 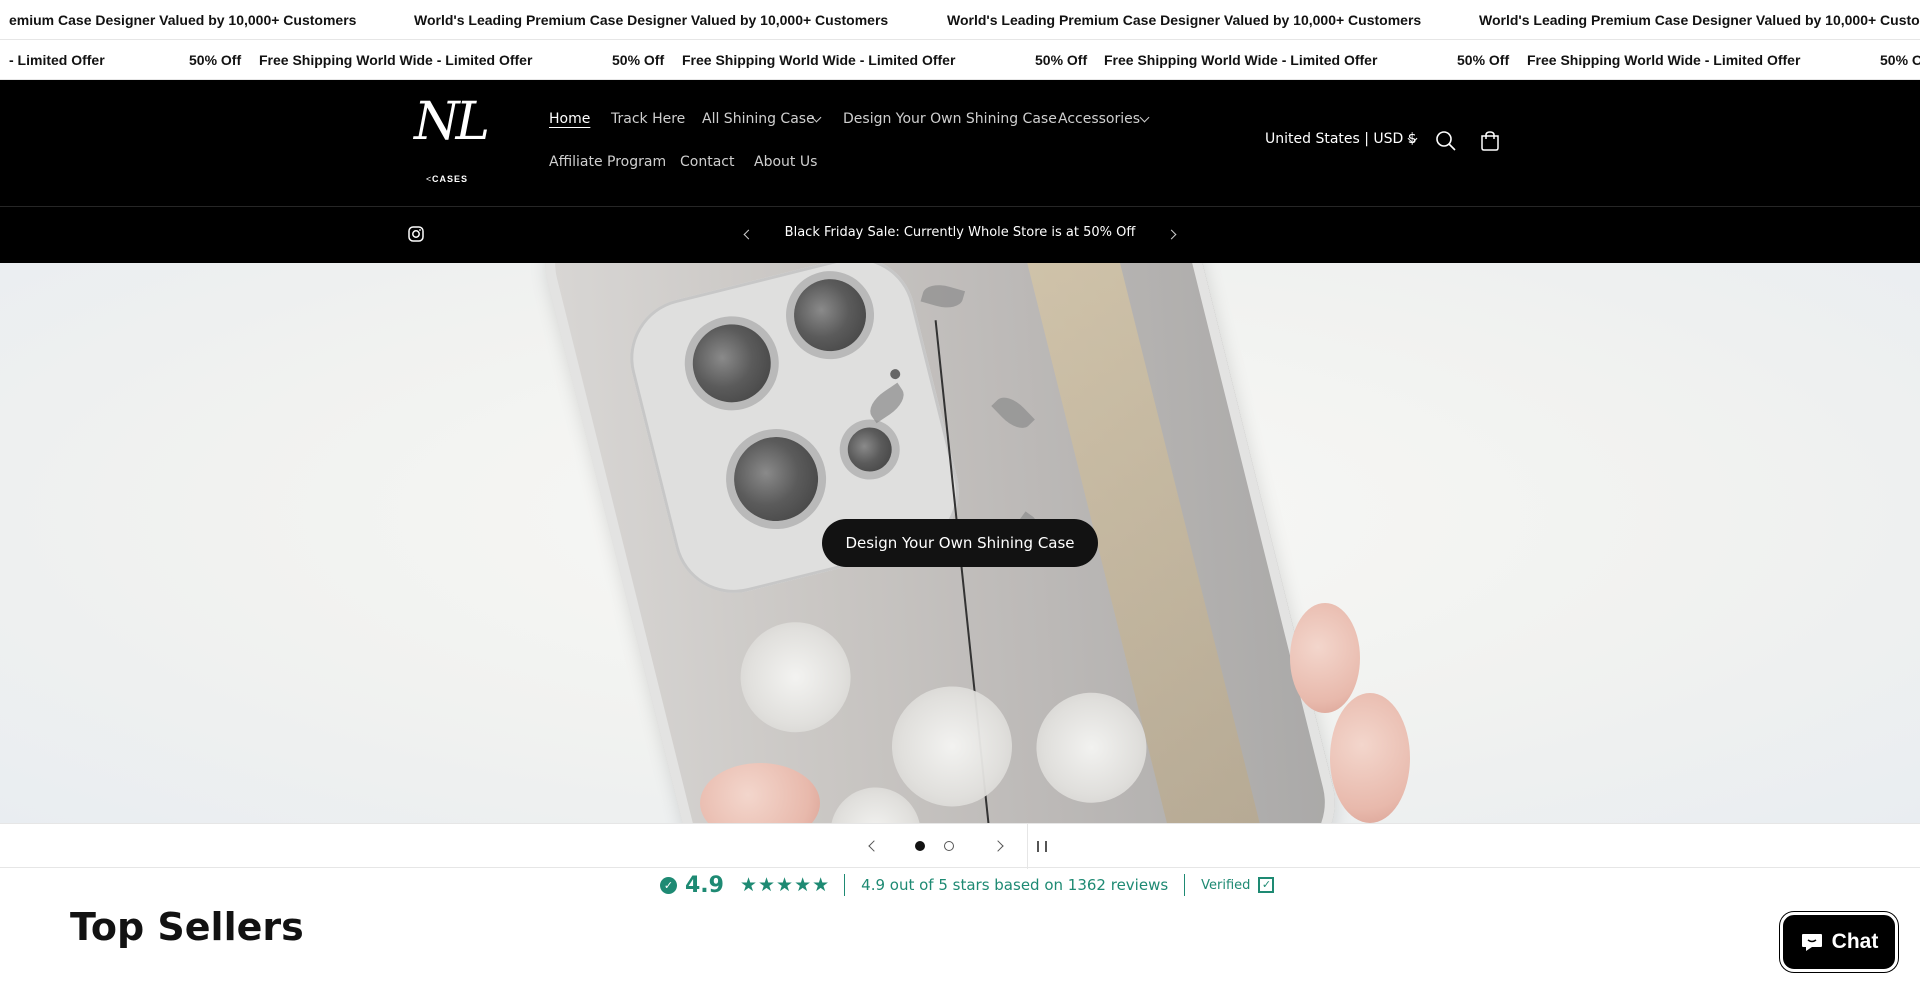 I want to click on slide-prev-button, so click(x=874, y=846).